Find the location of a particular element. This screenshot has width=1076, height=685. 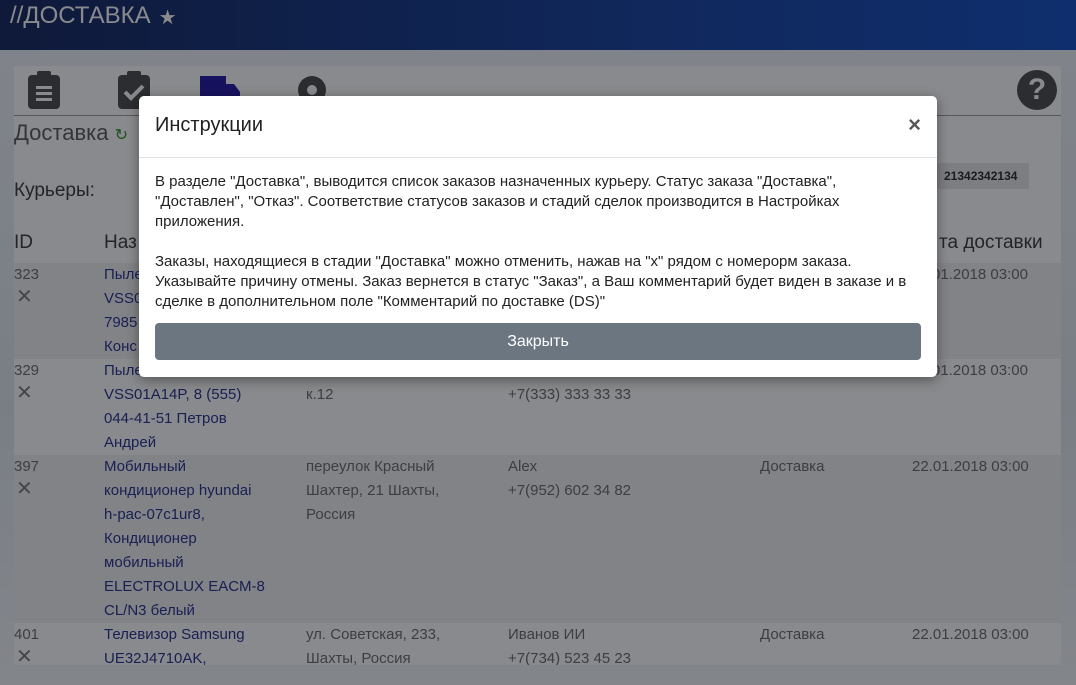

close-icon: × is located at coordinates (914, 125).